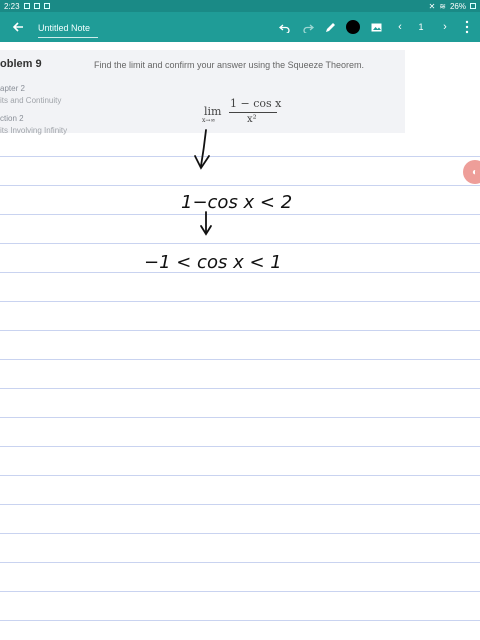 This screenshot has height=640, width=480. What do you see at coordinates (213, 262) in the screenshot?
I see `handwriting-line-2: −1 < cos x < 1` at bounding box center [213, 262].